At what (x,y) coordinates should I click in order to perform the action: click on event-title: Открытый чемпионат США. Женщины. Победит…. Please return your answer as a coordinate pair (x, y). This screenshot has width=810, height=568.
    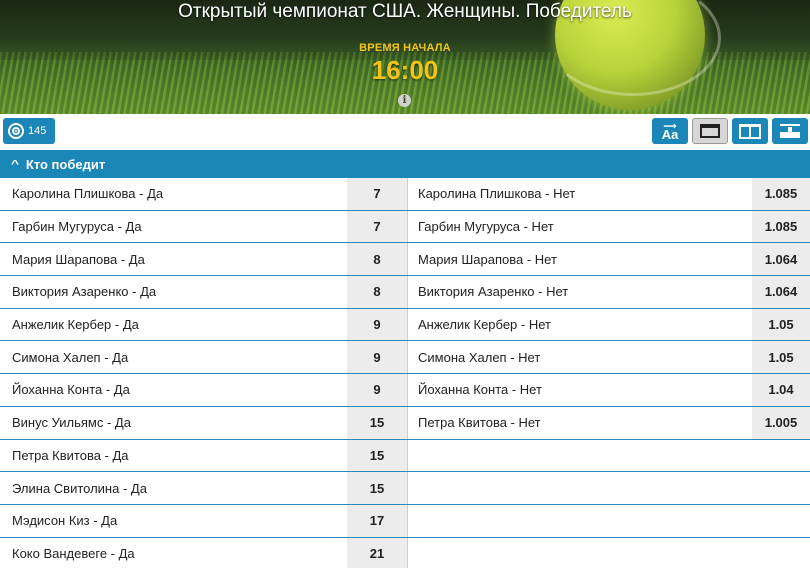
    Looking at the image, I should click on (405, 11).